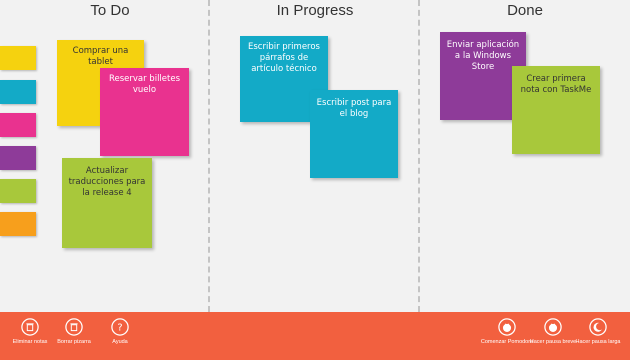 This screenshot has width=630, height=360. I want to click on column-title-todo: To Do, so click(110, 10).